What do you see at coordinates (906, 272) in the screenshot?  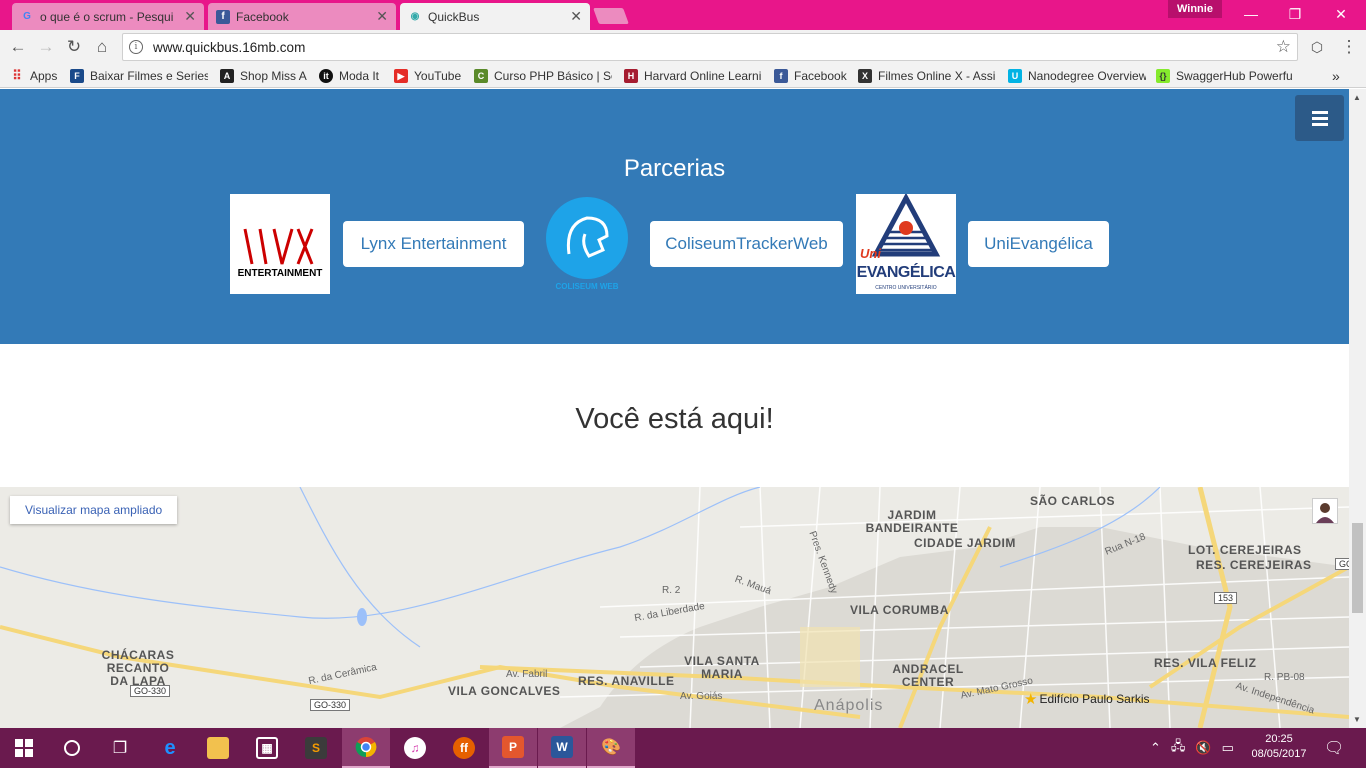 I see `logo-text: EVANGÉLICA` at bounding box center [906, 272].